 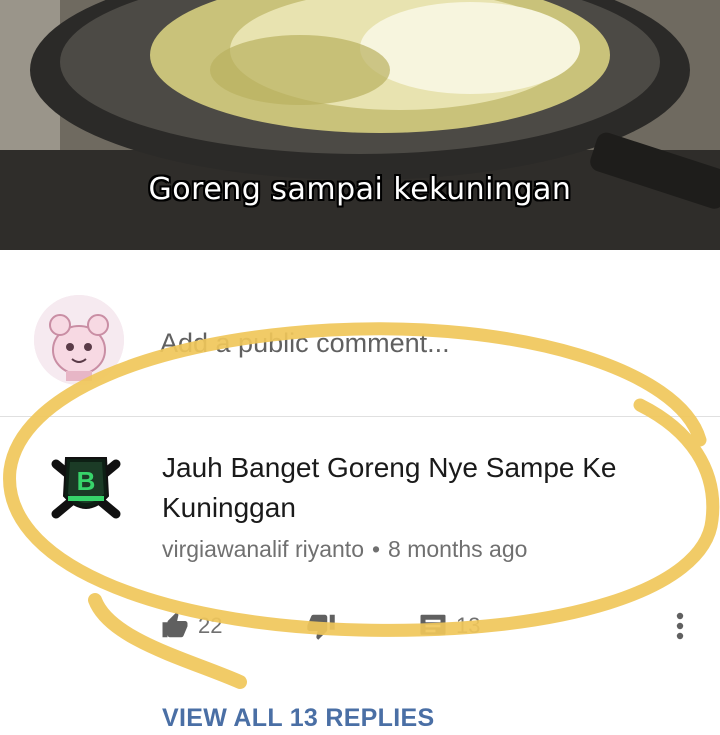 What do you see at coordinates (468, 625) in the screenshot?
I see `reply-count: 13` at bounding box center [468, 625].